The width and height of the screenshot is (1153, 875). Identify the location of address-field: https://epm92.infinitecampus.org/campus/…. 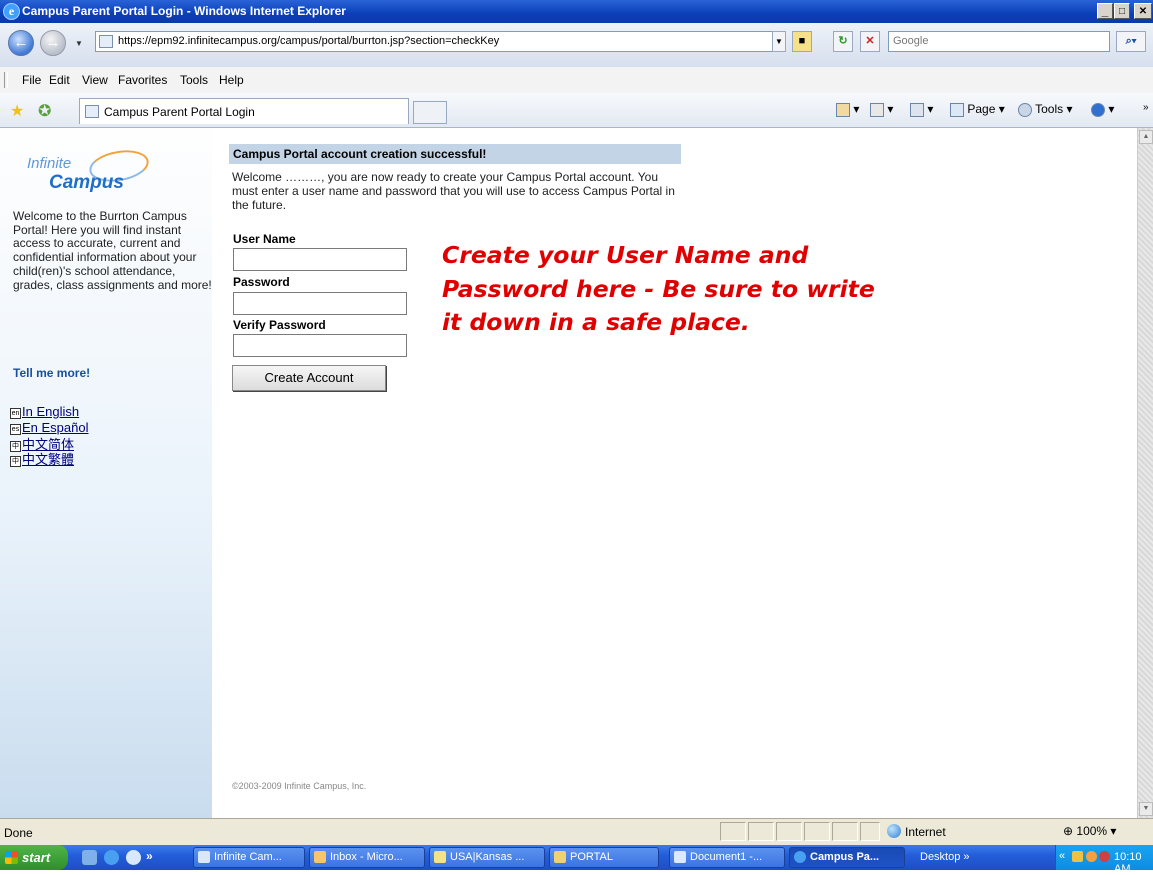
(440, 41).